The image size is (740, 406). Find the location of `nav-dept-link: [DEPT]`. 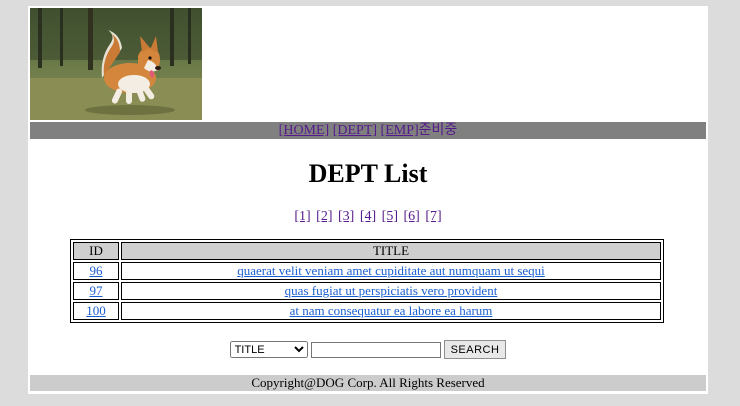

nav-dept-link: [DEPT] is located at coordinates (355, 130).